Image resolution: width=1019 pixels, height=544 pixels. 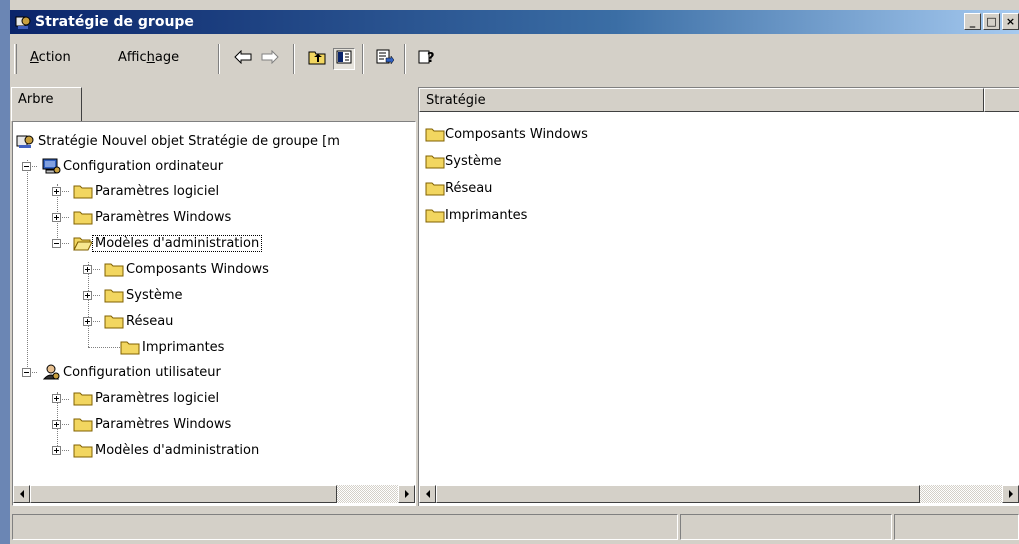 What do you see at coordinates (123, 166) in the screenshot?
I see `tree-item-computer-config: Configuration ordinateur` at bounding box center [123, 166].